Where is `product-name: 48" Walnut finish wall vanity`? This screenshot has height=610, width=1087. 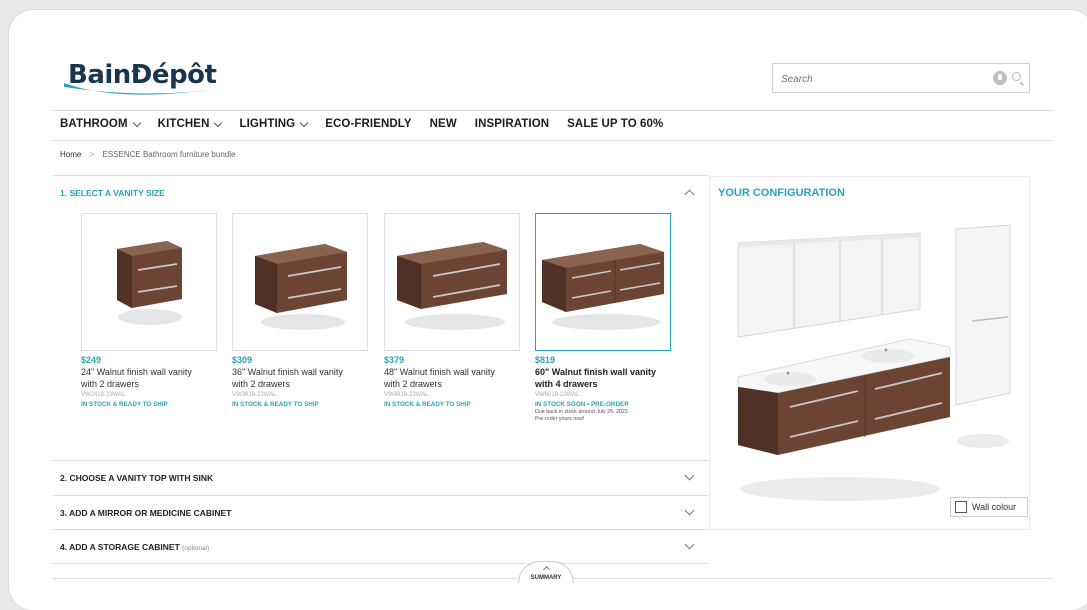 product-name: 48" Walnut finish wall vanity is located at coordinates (439, 372).